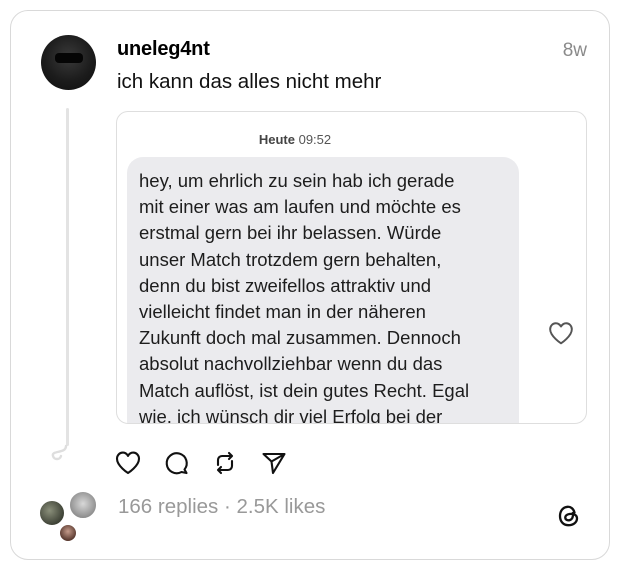 The image size is (620, 572). I want to click on message-heart-icon, so click(561, 333).